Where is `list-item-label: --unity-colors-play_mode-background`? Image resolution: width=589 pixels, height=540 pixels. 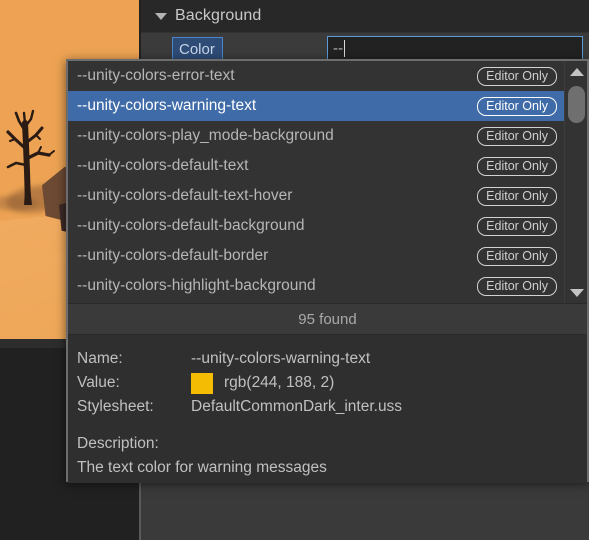
list-item-label: --unity-colors-play_mode-background is located at coordinates (205, 135).